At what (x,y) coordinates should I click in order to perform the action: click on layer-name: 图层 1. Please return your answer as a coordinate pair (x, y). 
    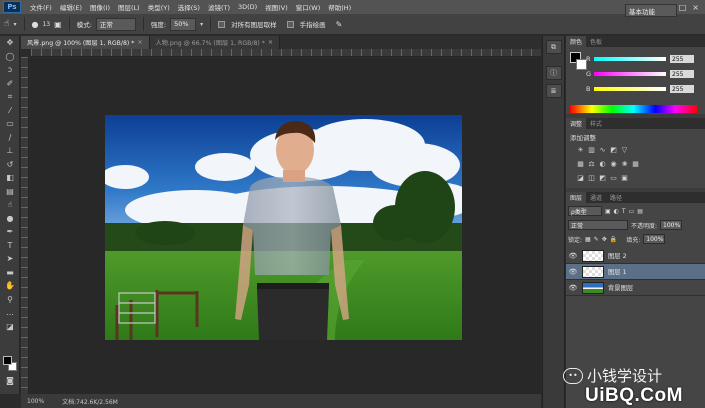
    Looking at the image, I should click on (617, 271).